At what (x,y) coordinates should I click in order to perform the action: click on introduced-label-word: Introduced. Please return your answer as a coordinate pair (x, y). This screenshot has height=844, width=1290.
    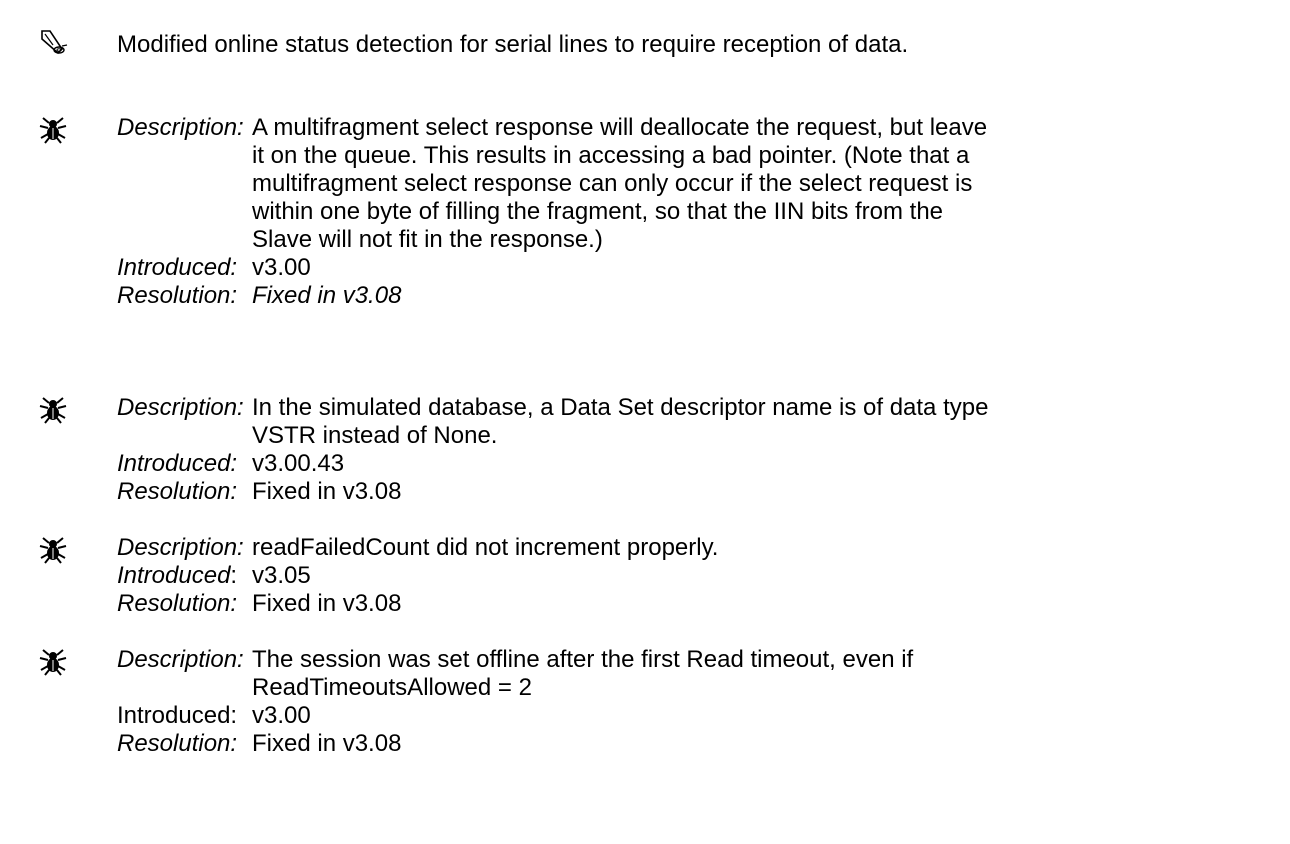
    Looking at the image, I should click on (174, 575).